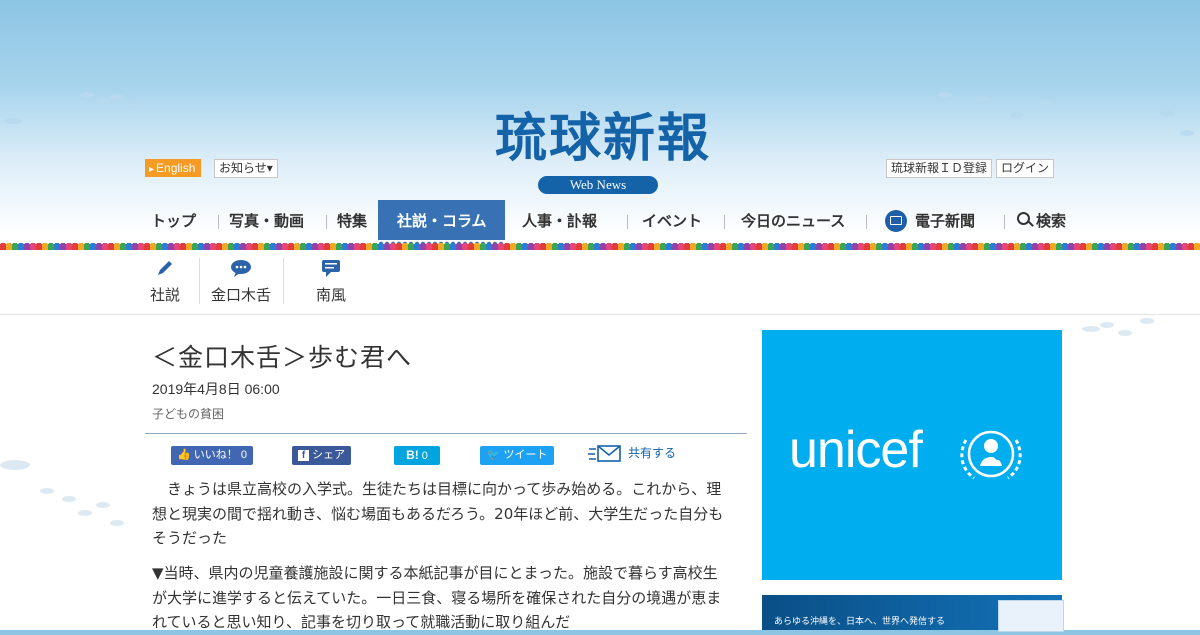  What do you see at coordinates (860, 621) in the screenshot?
I see `banner-text: あらゆる沖縄を、日本へ、世界へ発信する` at bounding box center [860, 621].